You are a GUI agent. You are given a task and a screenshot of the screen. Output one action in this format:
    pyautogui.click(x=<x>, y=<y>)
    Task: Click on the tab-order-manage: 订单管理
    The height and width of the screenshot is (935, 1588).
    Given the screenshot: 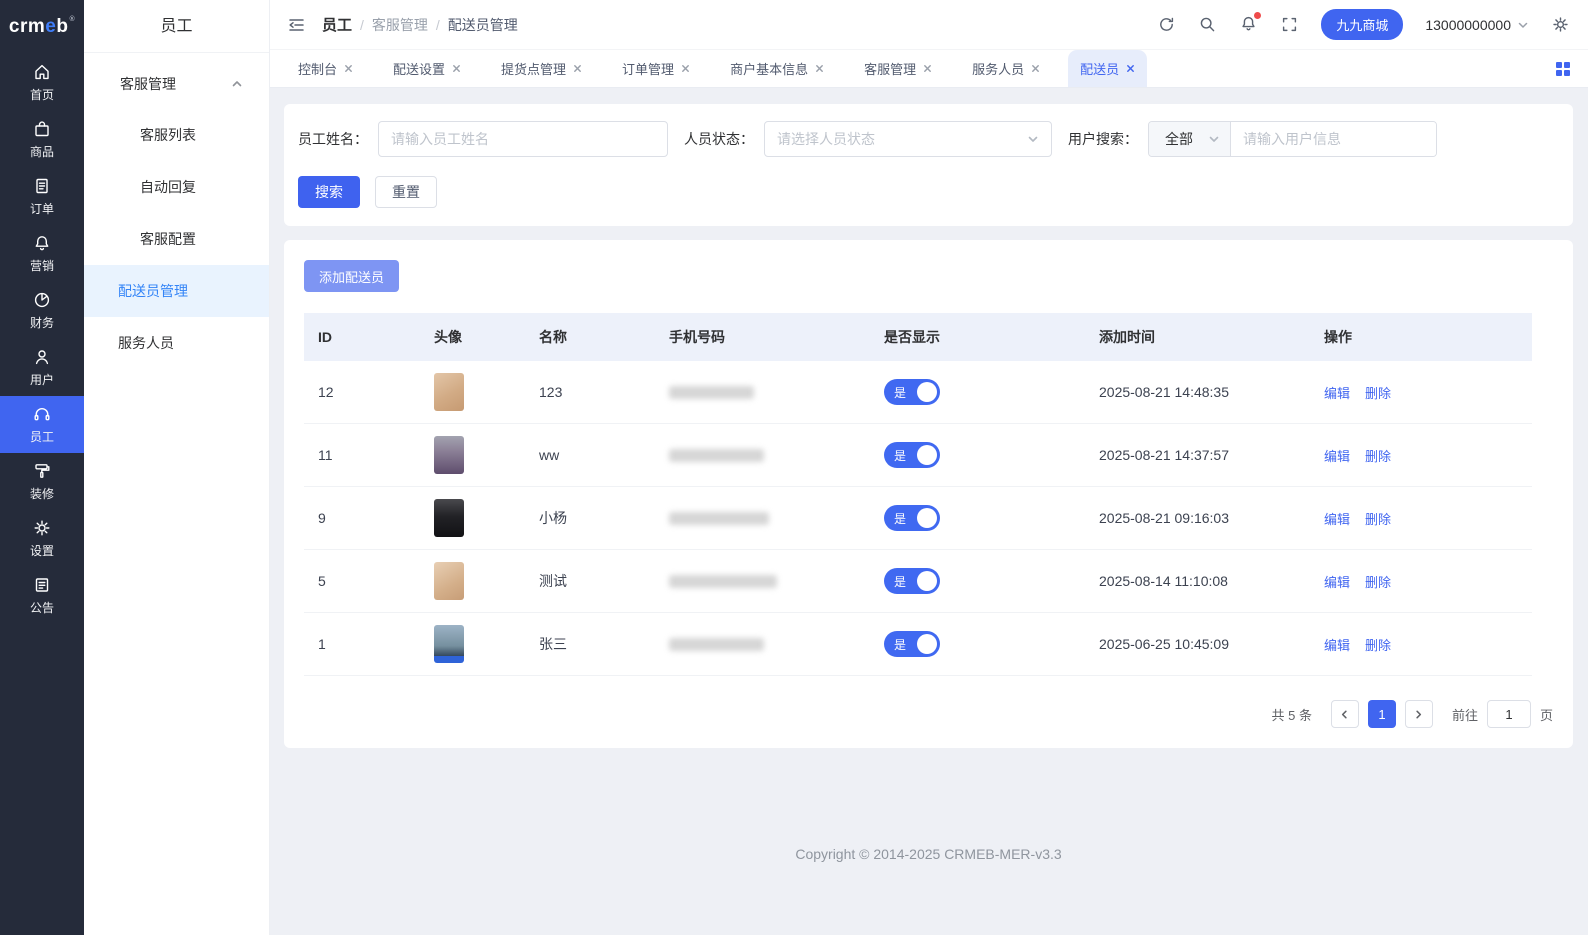 What is the action you would take?
    pyautogui.click(x=656, y=68)
    